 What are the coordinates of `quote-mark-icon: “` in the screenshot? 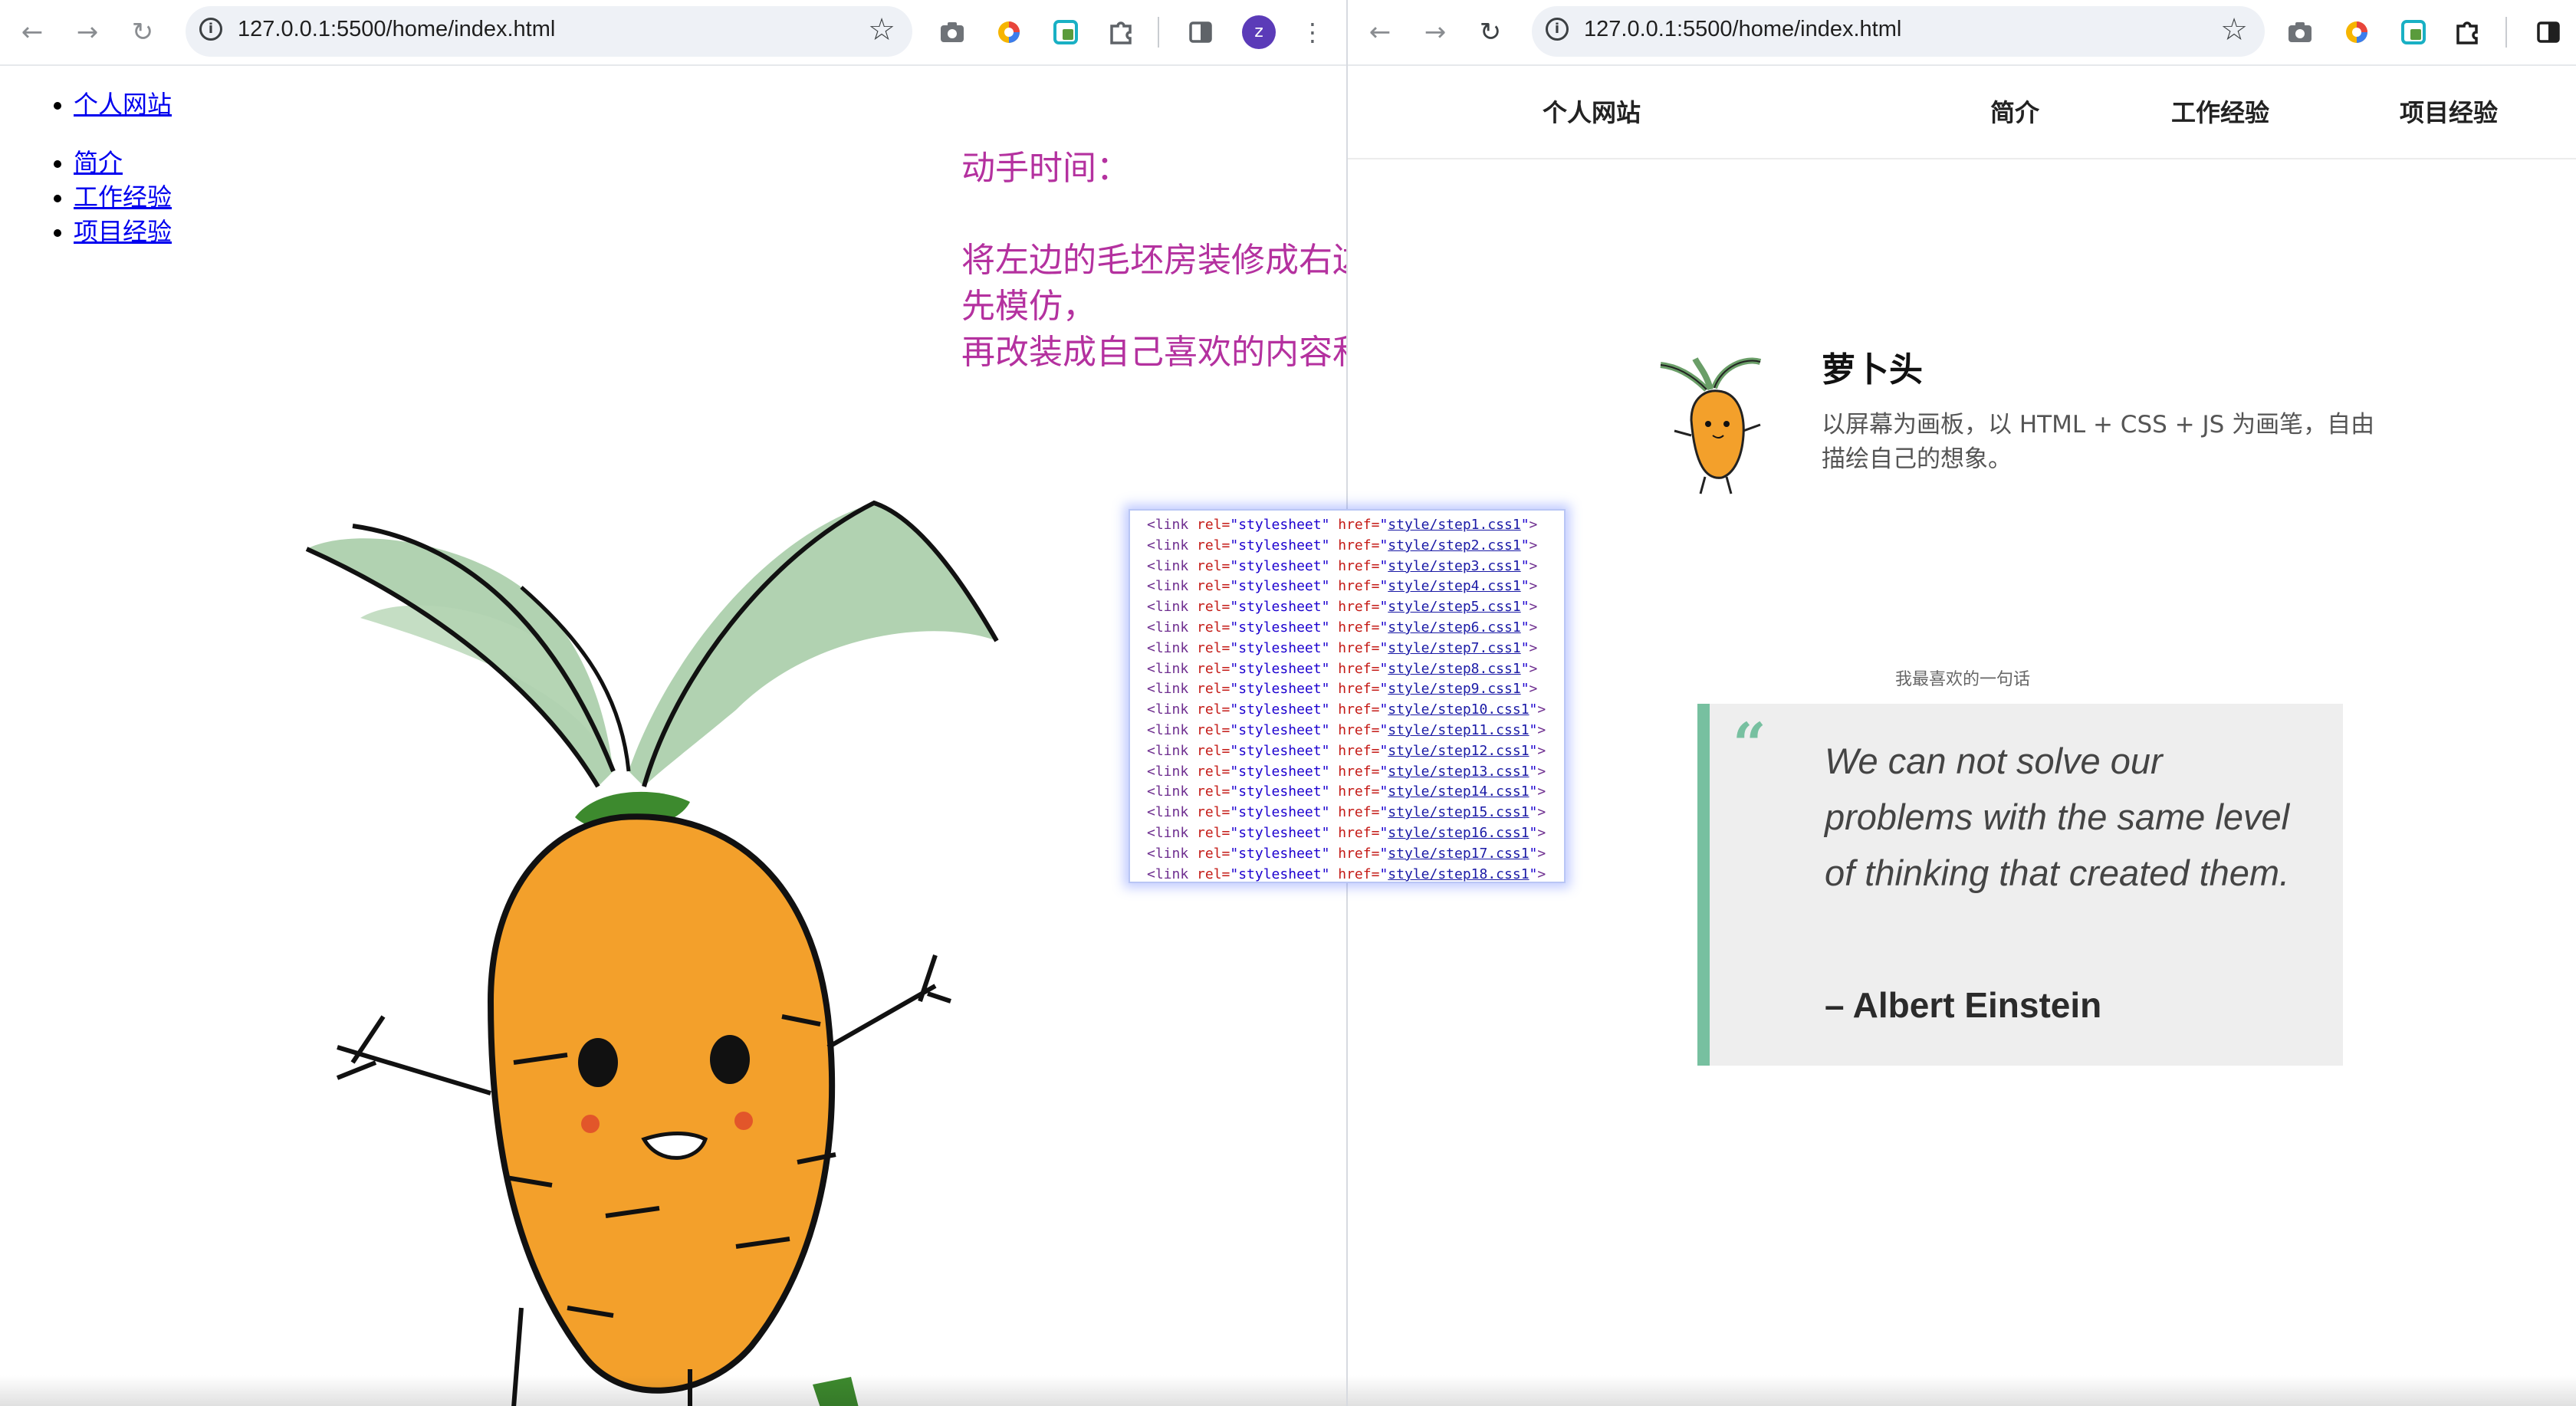 It's located at (1750, 744).